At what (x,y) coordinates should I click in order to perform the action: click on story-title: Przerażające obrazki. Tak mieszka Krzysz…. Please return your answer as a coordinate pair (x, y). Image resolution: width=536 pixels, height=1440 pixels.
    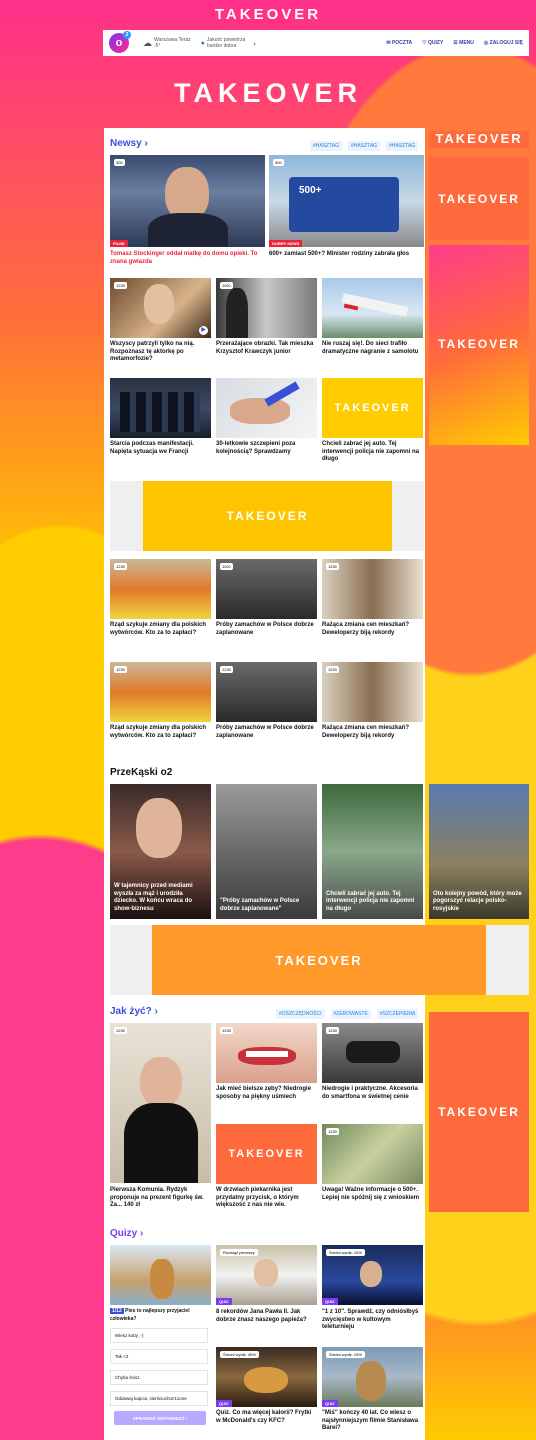
    Looking at the image, I should click on (266, 348).